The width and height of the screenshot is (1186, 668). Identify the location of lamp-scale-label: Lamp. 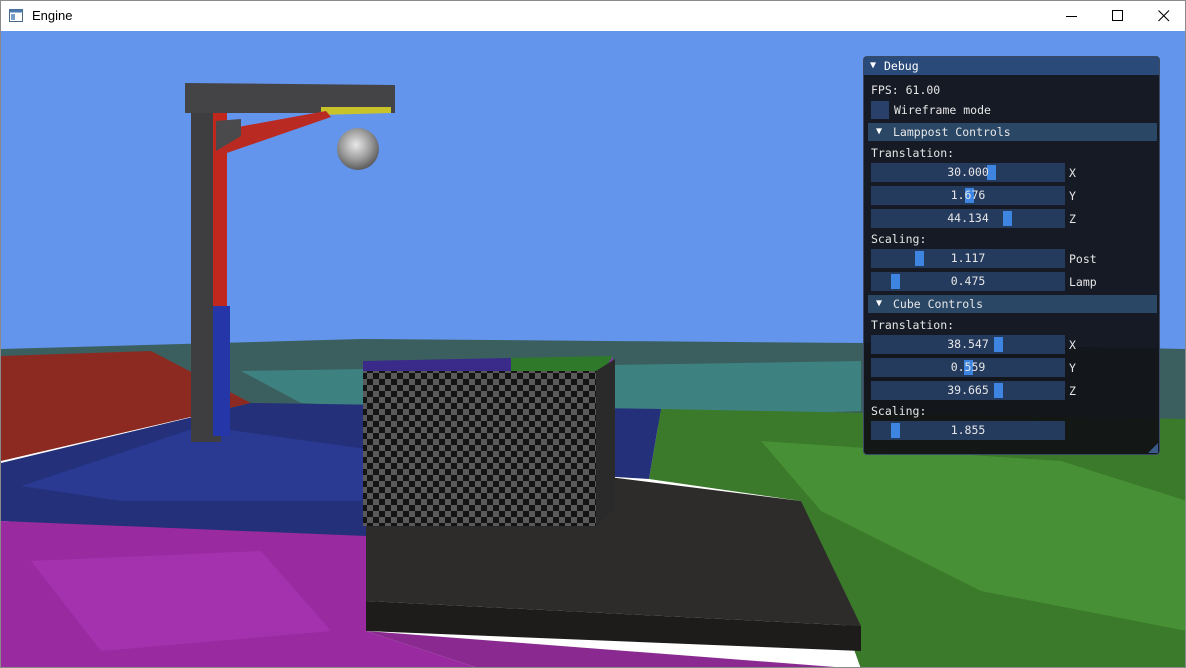
(1083, 282).